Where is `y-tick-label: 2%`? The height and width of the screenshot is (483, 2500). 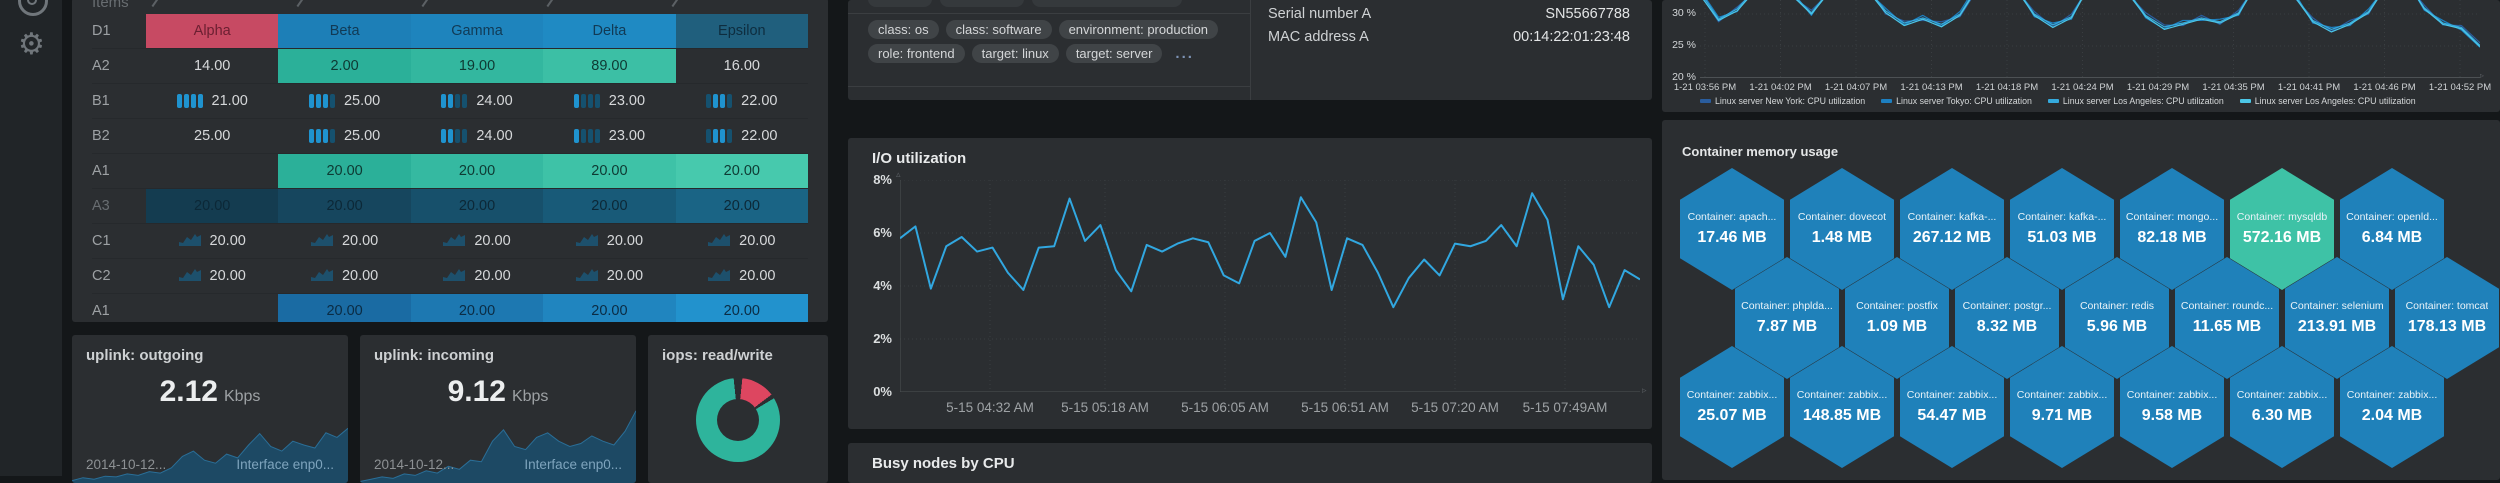
y-tick-label: 2% is located at coordinates (882, 338).